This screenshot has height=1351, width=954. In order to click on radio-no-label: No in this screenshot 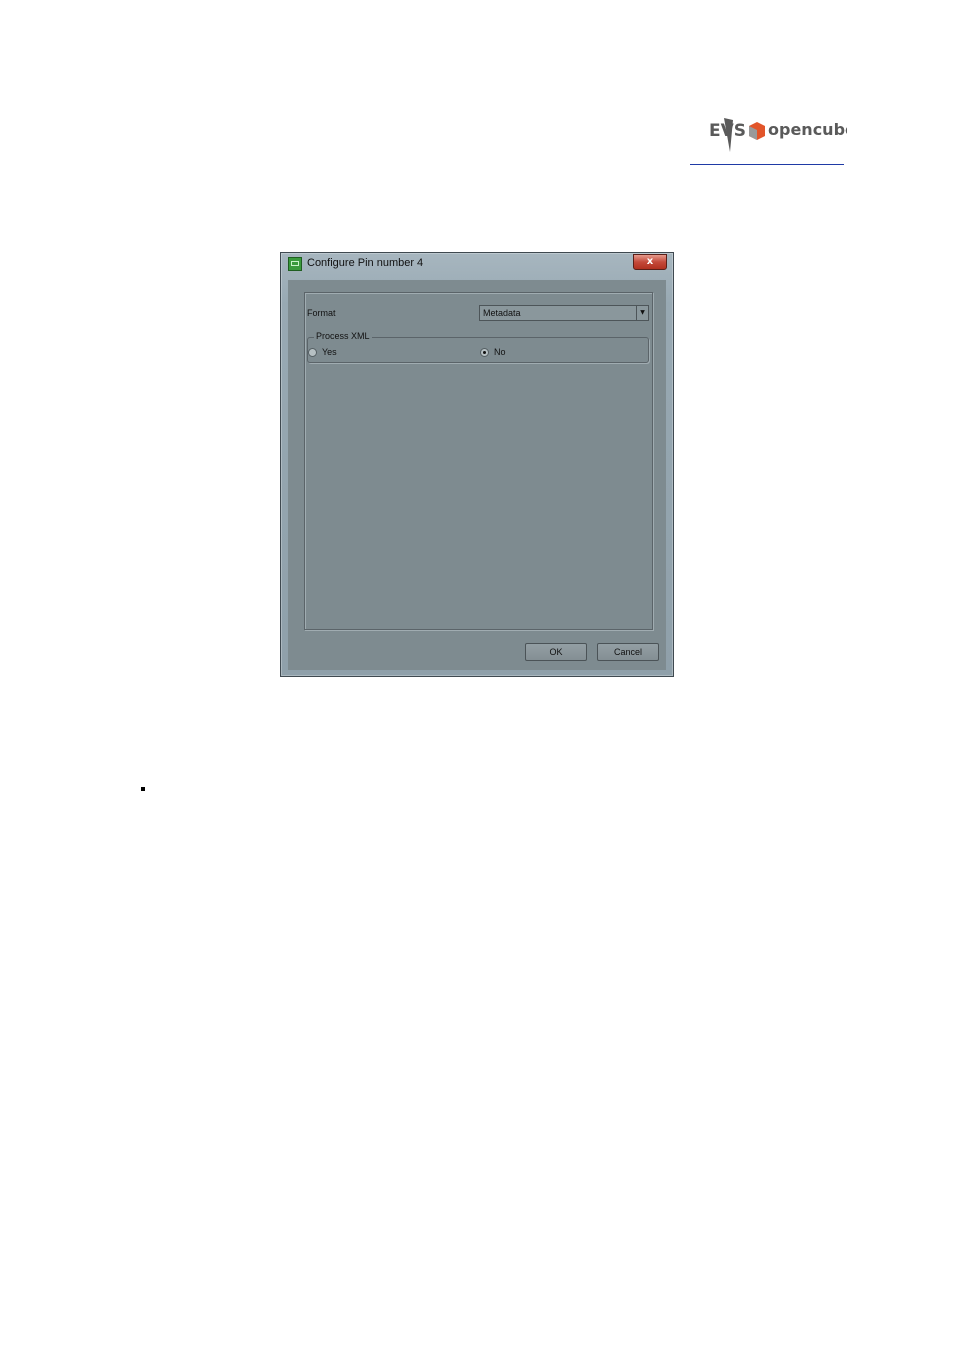, I will do `click(500, 352)`.